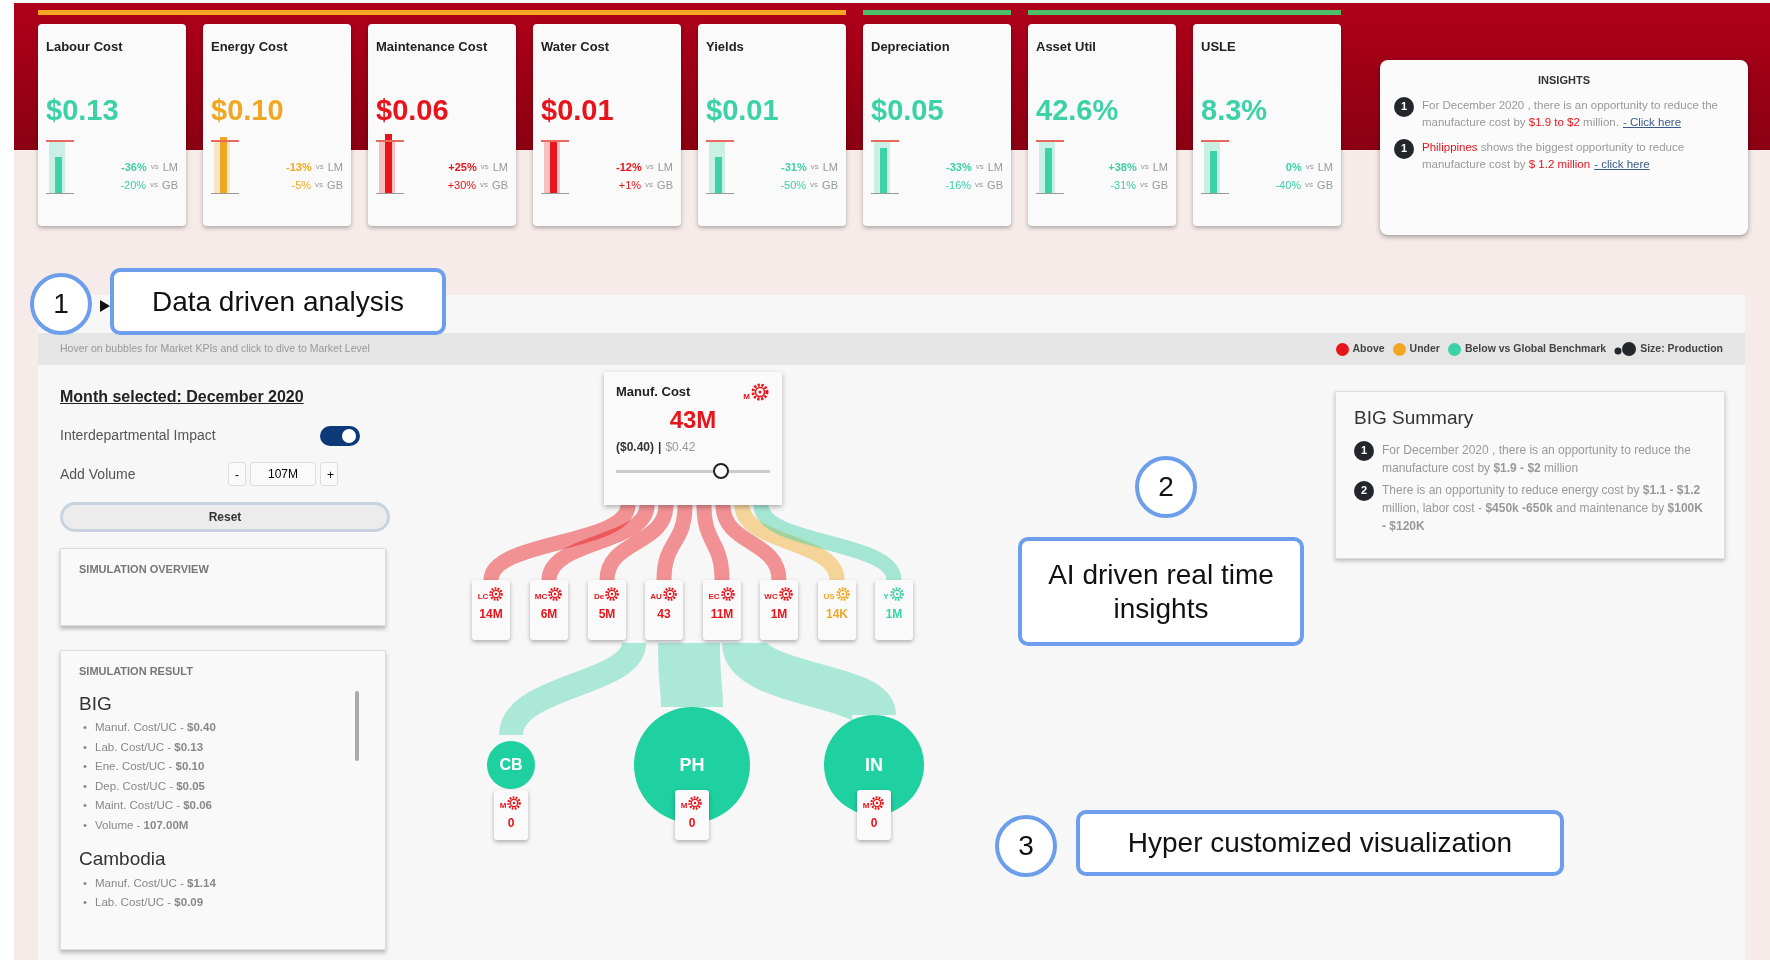 This screenshot has width=1770, height=960. I want to click on delta-value: +38%, so click(1122, 168).